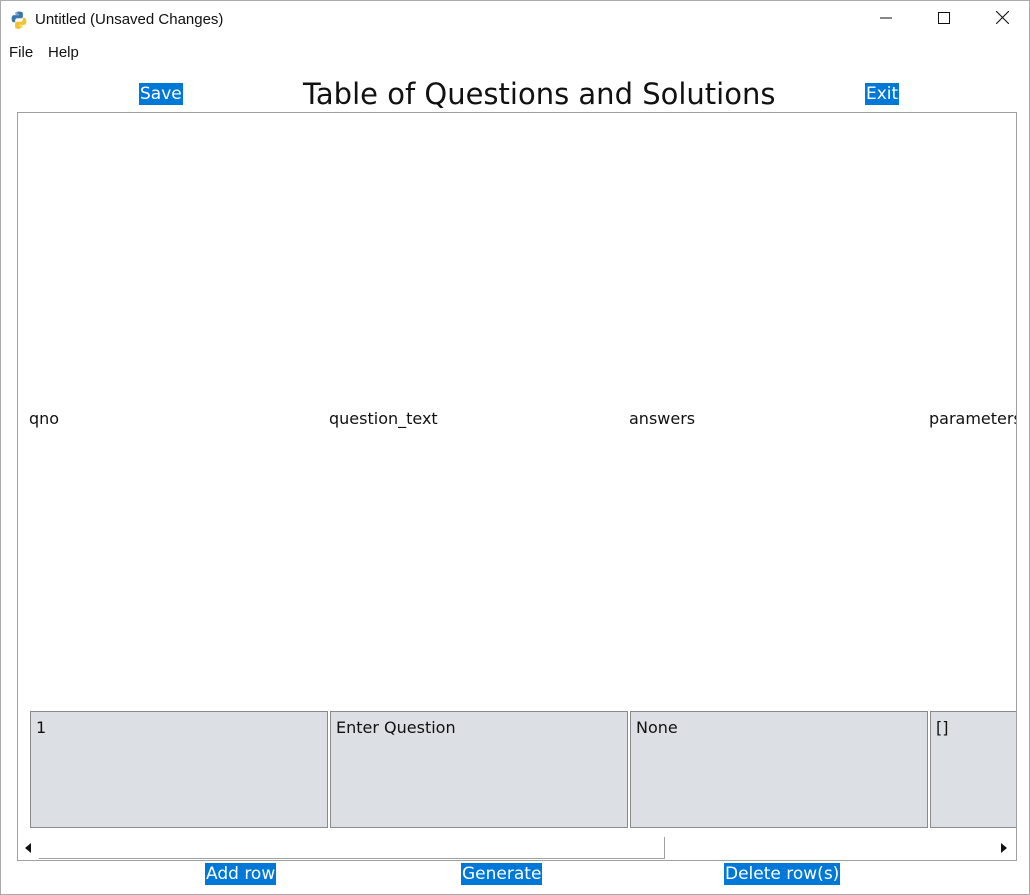 This screenshot has height=895, width=1030. I want to click on close-button, so click(1001, 20).